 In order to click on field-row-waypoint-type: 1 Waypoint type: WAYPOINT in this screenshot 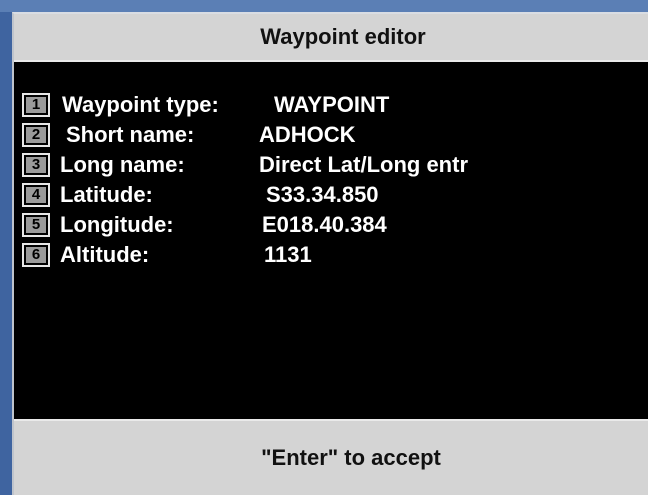, I will do `click(332, 105)`.